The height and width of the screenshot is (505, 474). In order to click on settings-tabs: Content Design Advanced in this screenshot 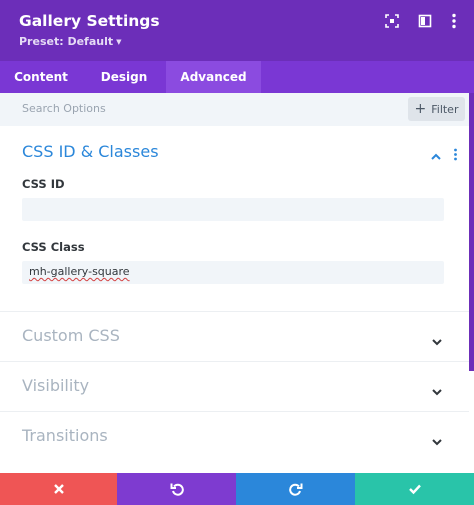, I will do `click(237, 77)`.